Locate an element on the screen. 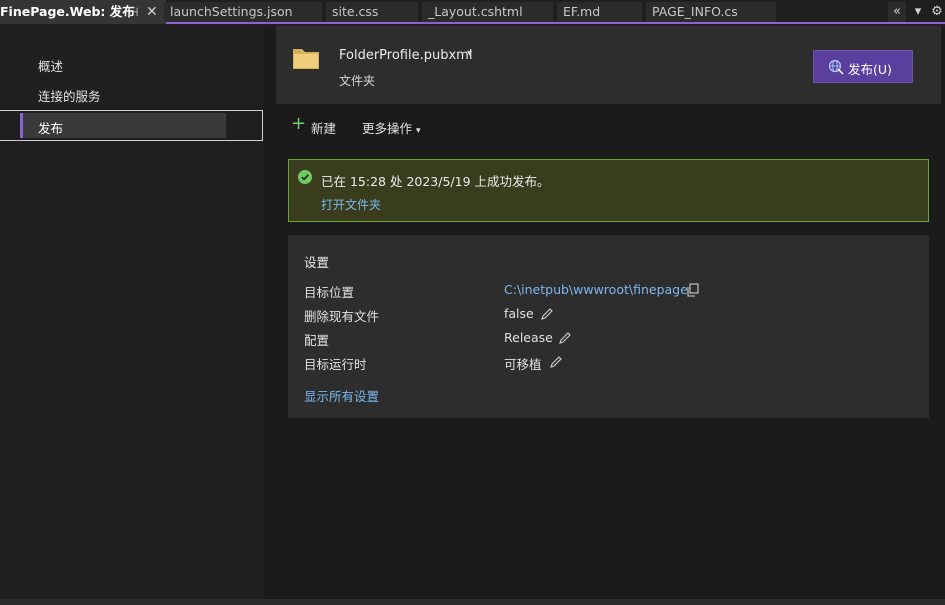 Image resolution: width=945 pixels, height=605 pixels. tab-launchsettings: launchSettings.json is located at coordinates (243, 12).